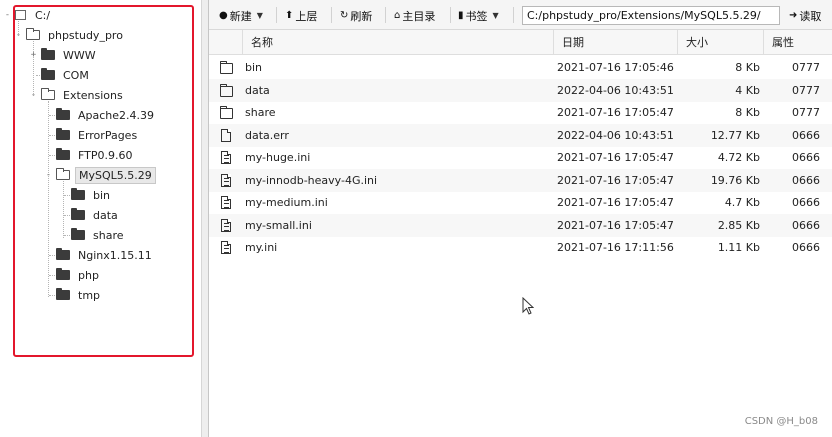  Describe the element at coordinates (735, 135) in the screenshot. I see `file-size: 12.77 Kb` at that location.